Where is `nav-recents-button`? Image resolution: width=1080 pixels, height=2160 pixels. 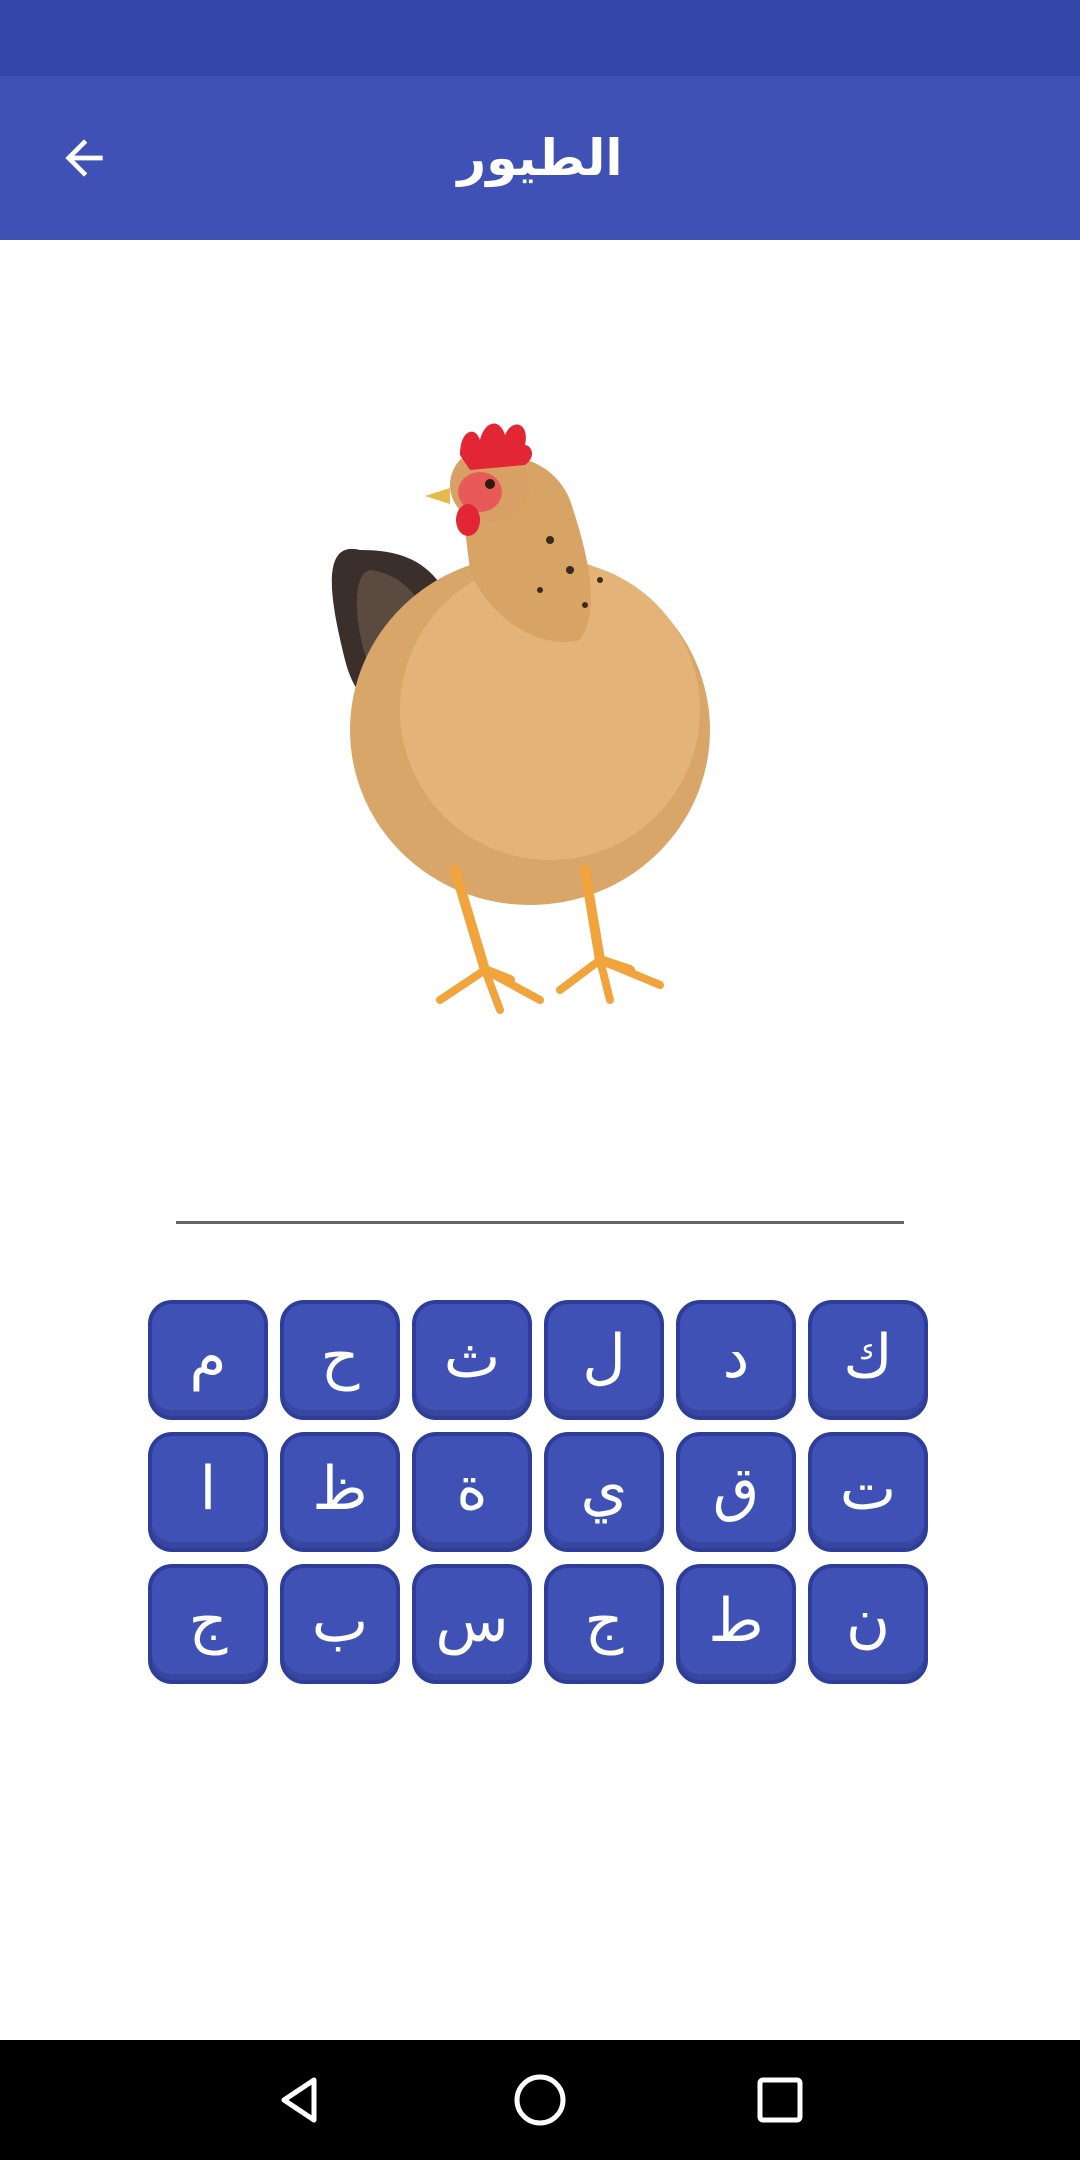 nav-recents-button is located at coordinates (780, 2100).